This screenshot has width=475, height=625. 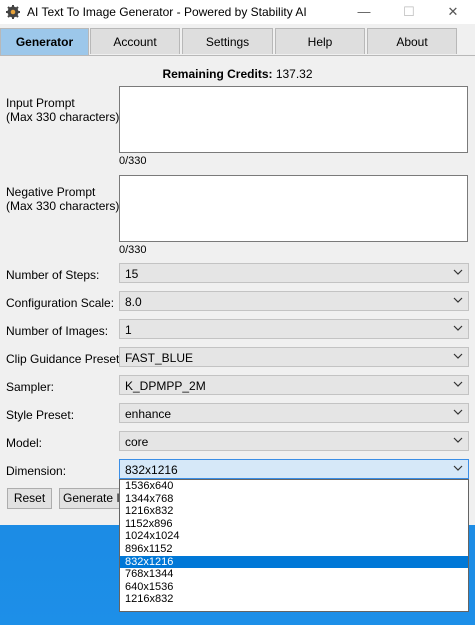 What do you see at coordinates (453, 12) in the screenshot?
I see `close-button: ✕` at bounding box center [453, 12].